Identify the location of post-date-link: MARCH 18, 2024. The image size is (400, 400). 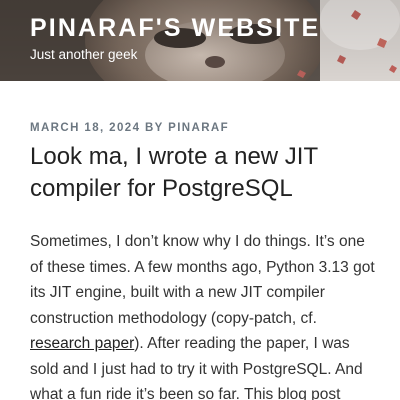
(85, 128).